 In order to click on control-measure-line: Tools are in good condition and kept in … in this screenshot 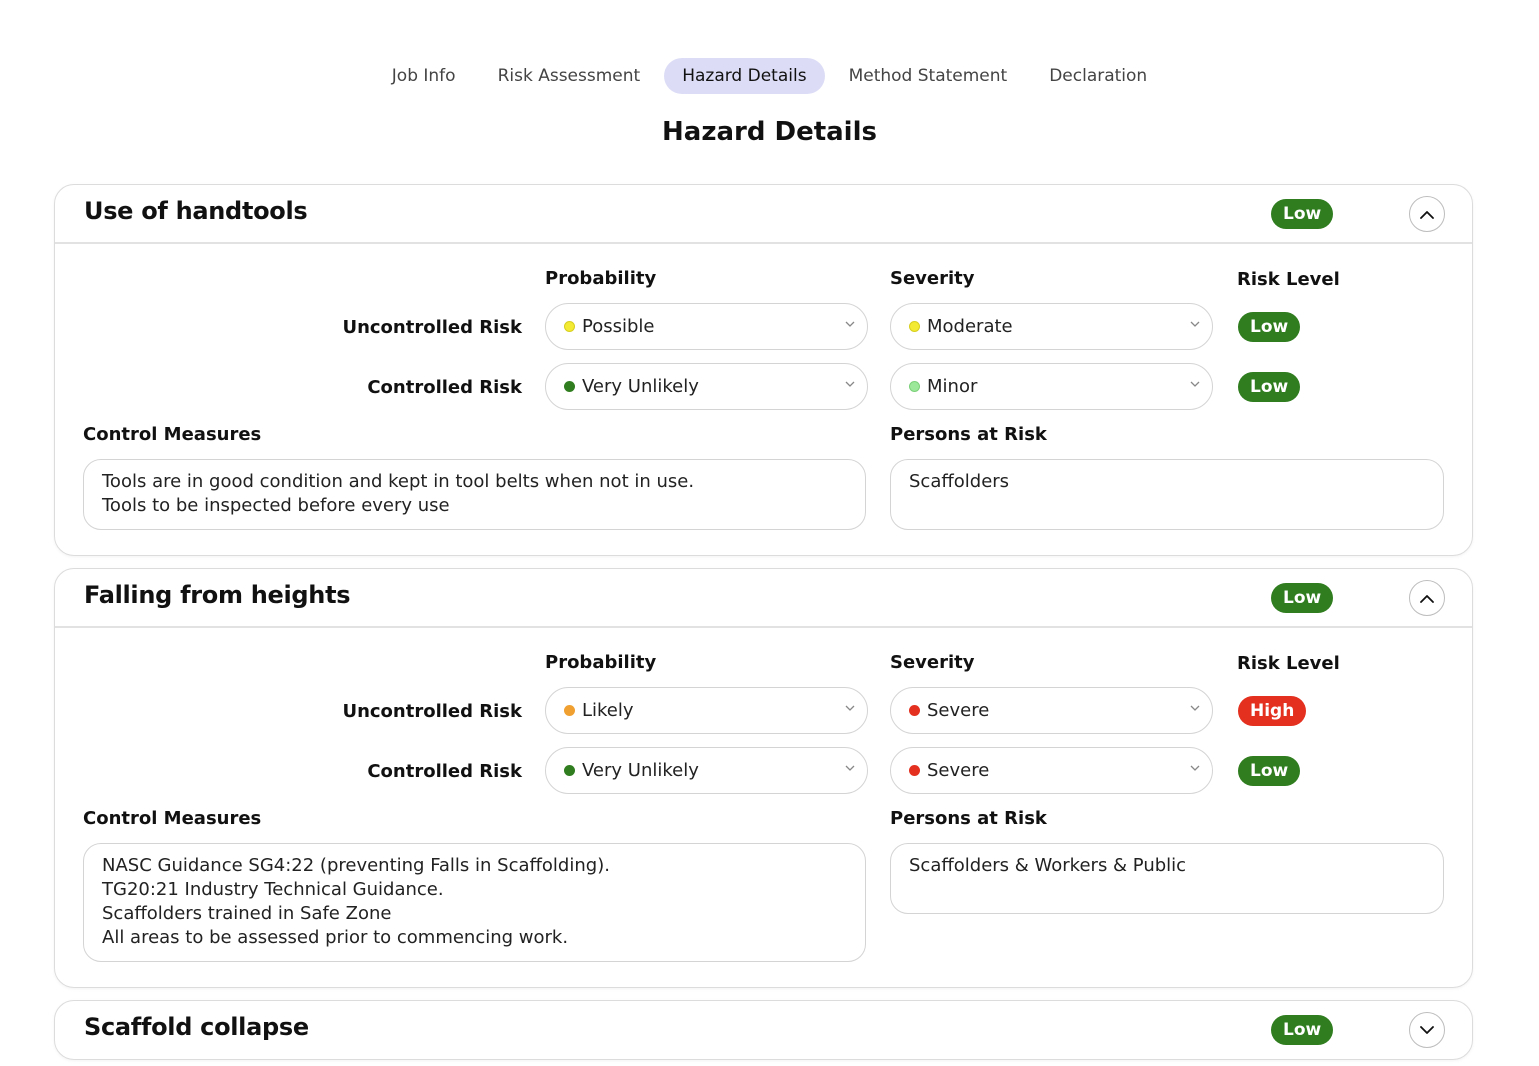, I will do `click(398, 481)`.